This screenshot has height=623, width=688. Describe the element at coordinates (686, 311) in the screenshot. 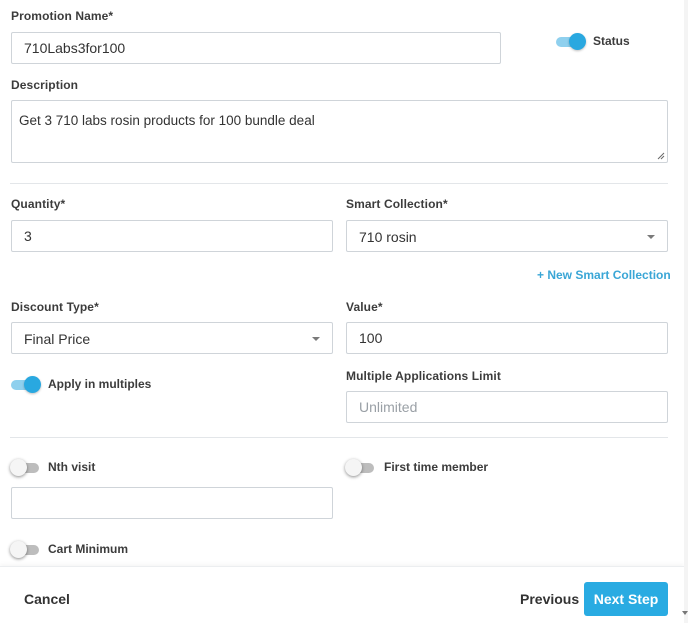

I see `scrollbar` at that location.